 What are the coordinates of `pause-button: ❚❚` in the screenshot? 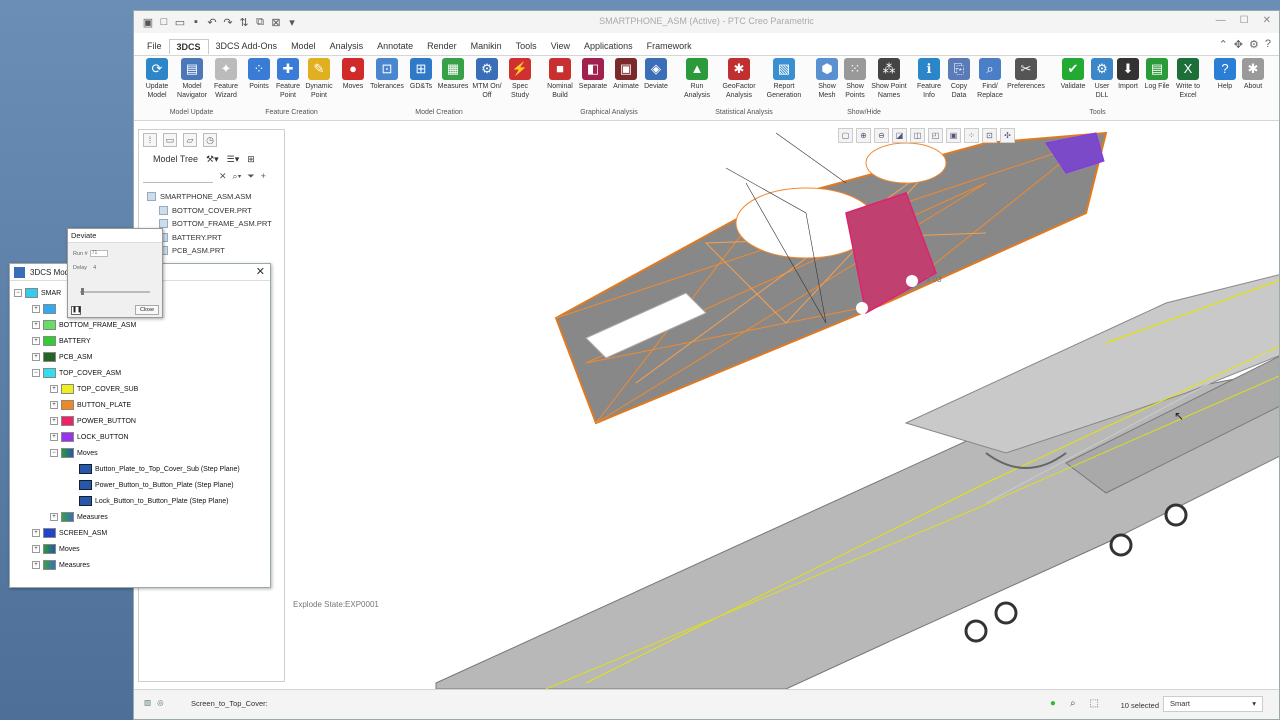 It's located at (76, 310).